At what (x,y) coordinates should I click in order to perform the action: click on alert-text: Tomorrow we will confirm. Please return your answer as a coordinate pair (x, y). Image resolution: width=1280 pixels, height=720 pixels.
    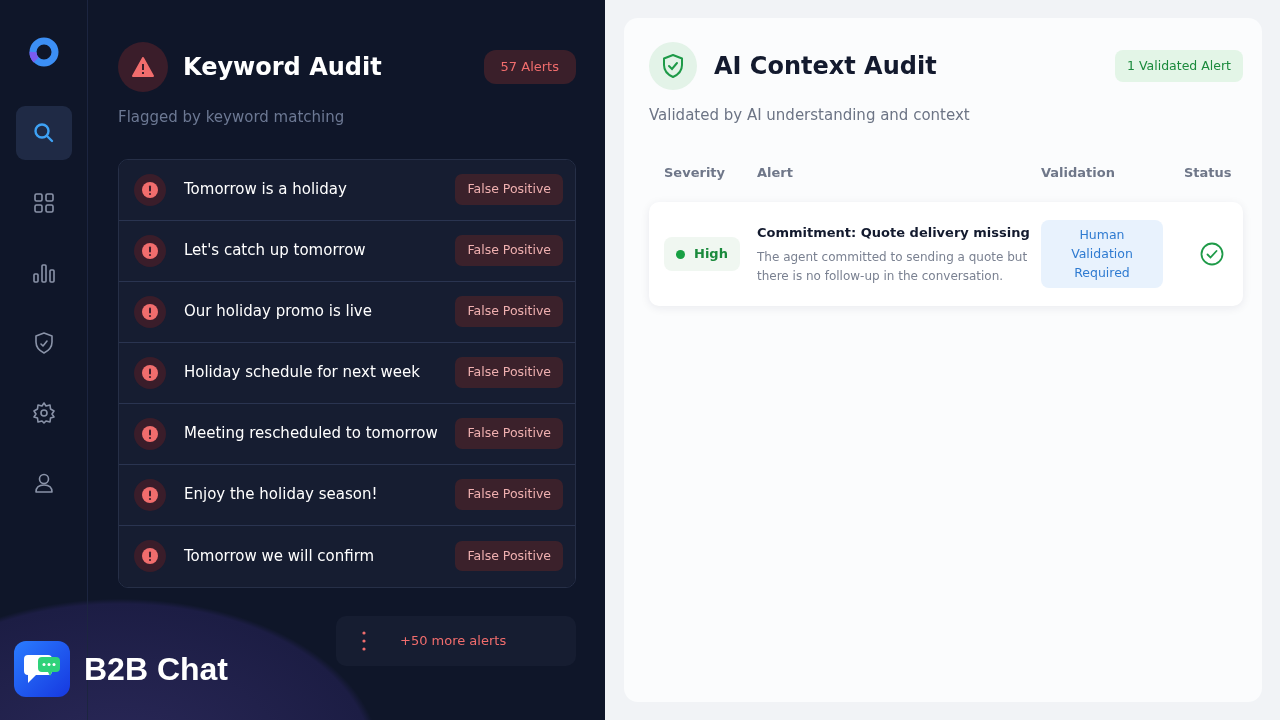
    Looking at the image, I should click on (280, 556).